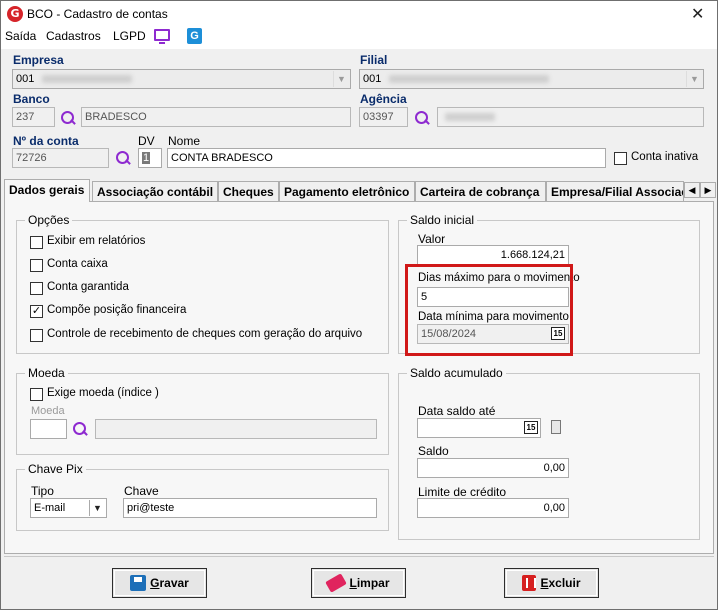 The image size is (718, 610). I want to click on app-logo-icon: G, so click(15, 14).